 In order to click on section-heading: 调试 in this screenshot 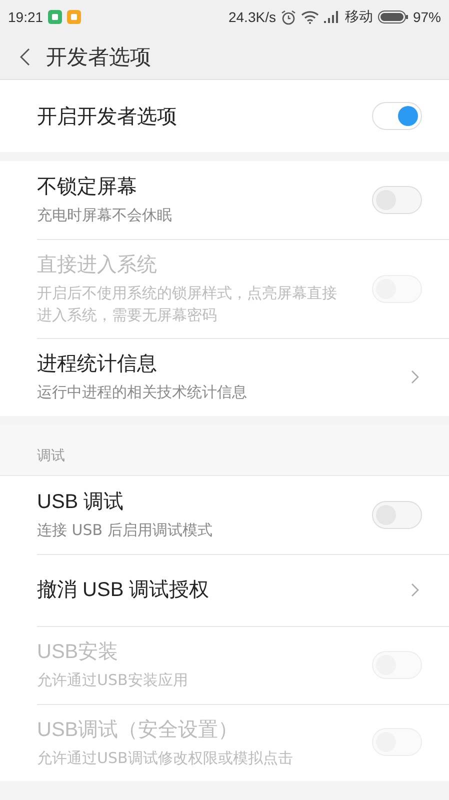, I will do `click(224, 450)`.